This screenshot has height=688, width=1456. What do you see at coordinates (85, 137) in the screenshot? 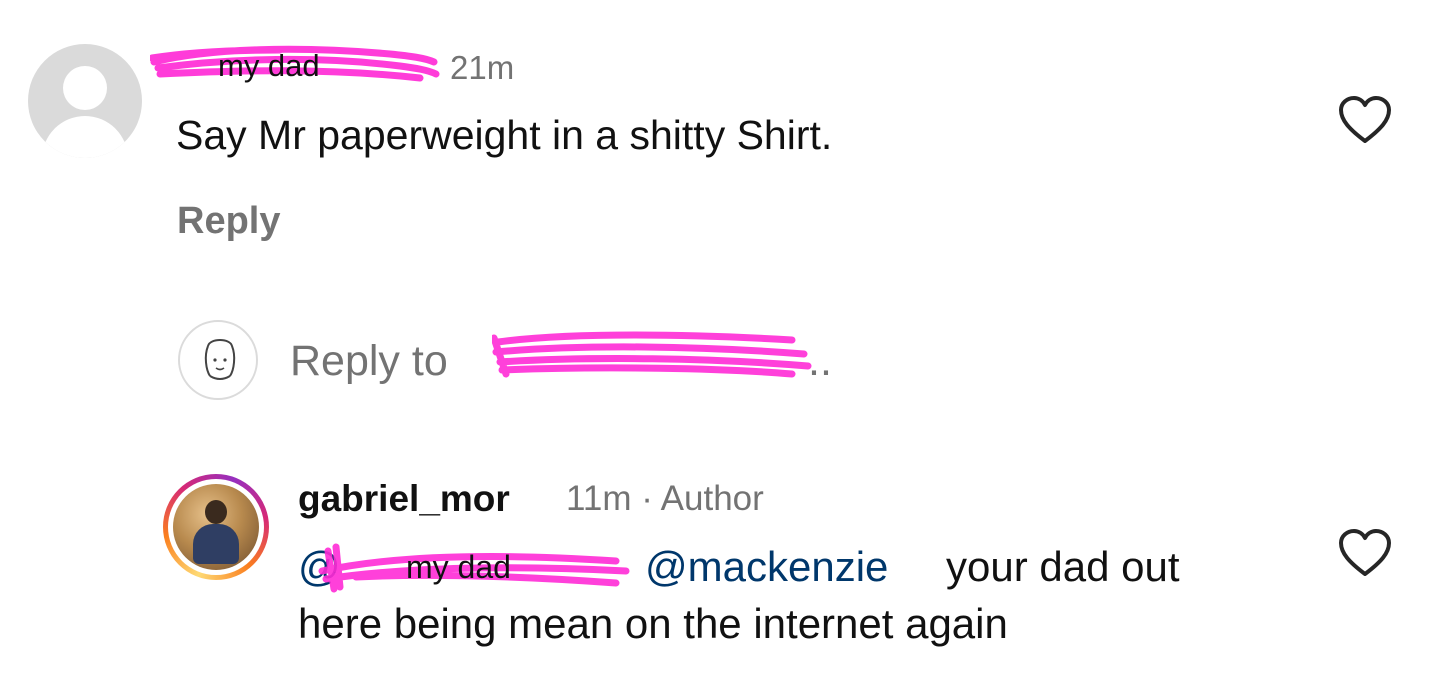
I see `default-avatar-body` at bounding box center [85, 137].